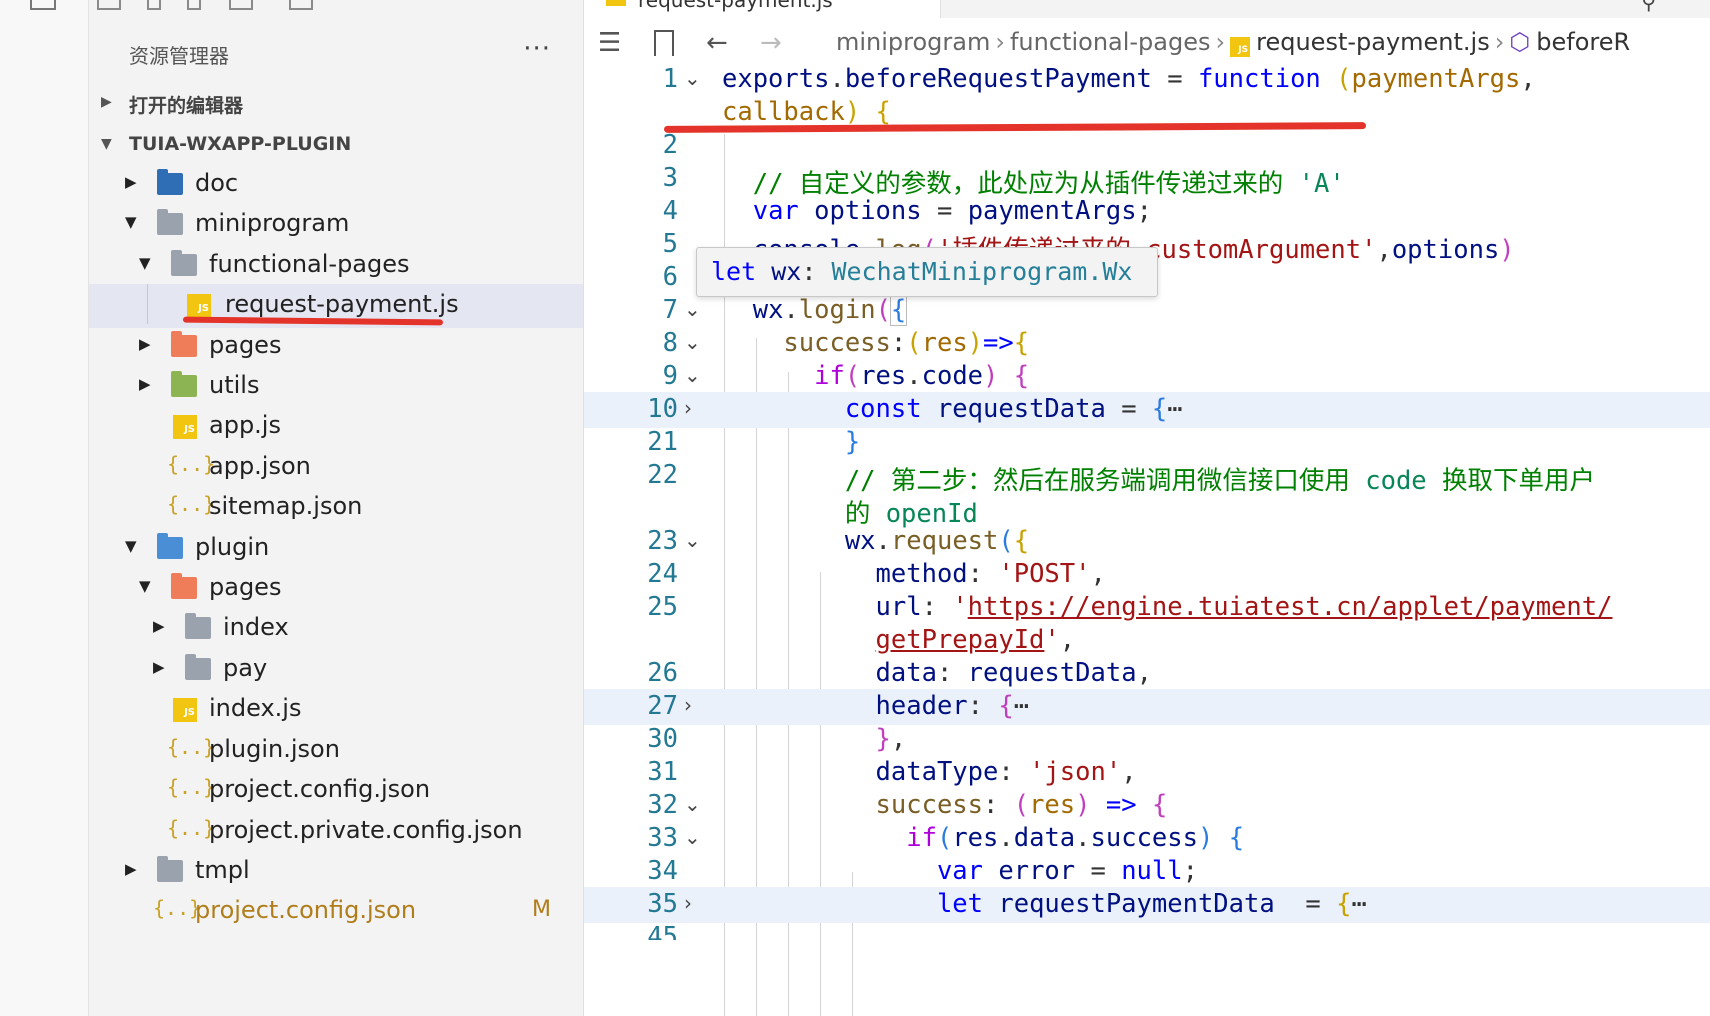 Image resolution: width=1710 pixels, height=1016 pixels. What do you see at coordinates (717, 43) in the screenshot?
I see `back-arrow-icon: ←` at bounding box center [717, 43].